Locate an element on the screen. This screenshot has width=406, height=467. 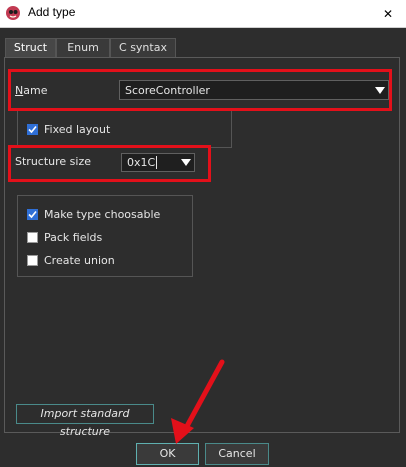
tab-label: C syntax is located at coordinates (143, 47).